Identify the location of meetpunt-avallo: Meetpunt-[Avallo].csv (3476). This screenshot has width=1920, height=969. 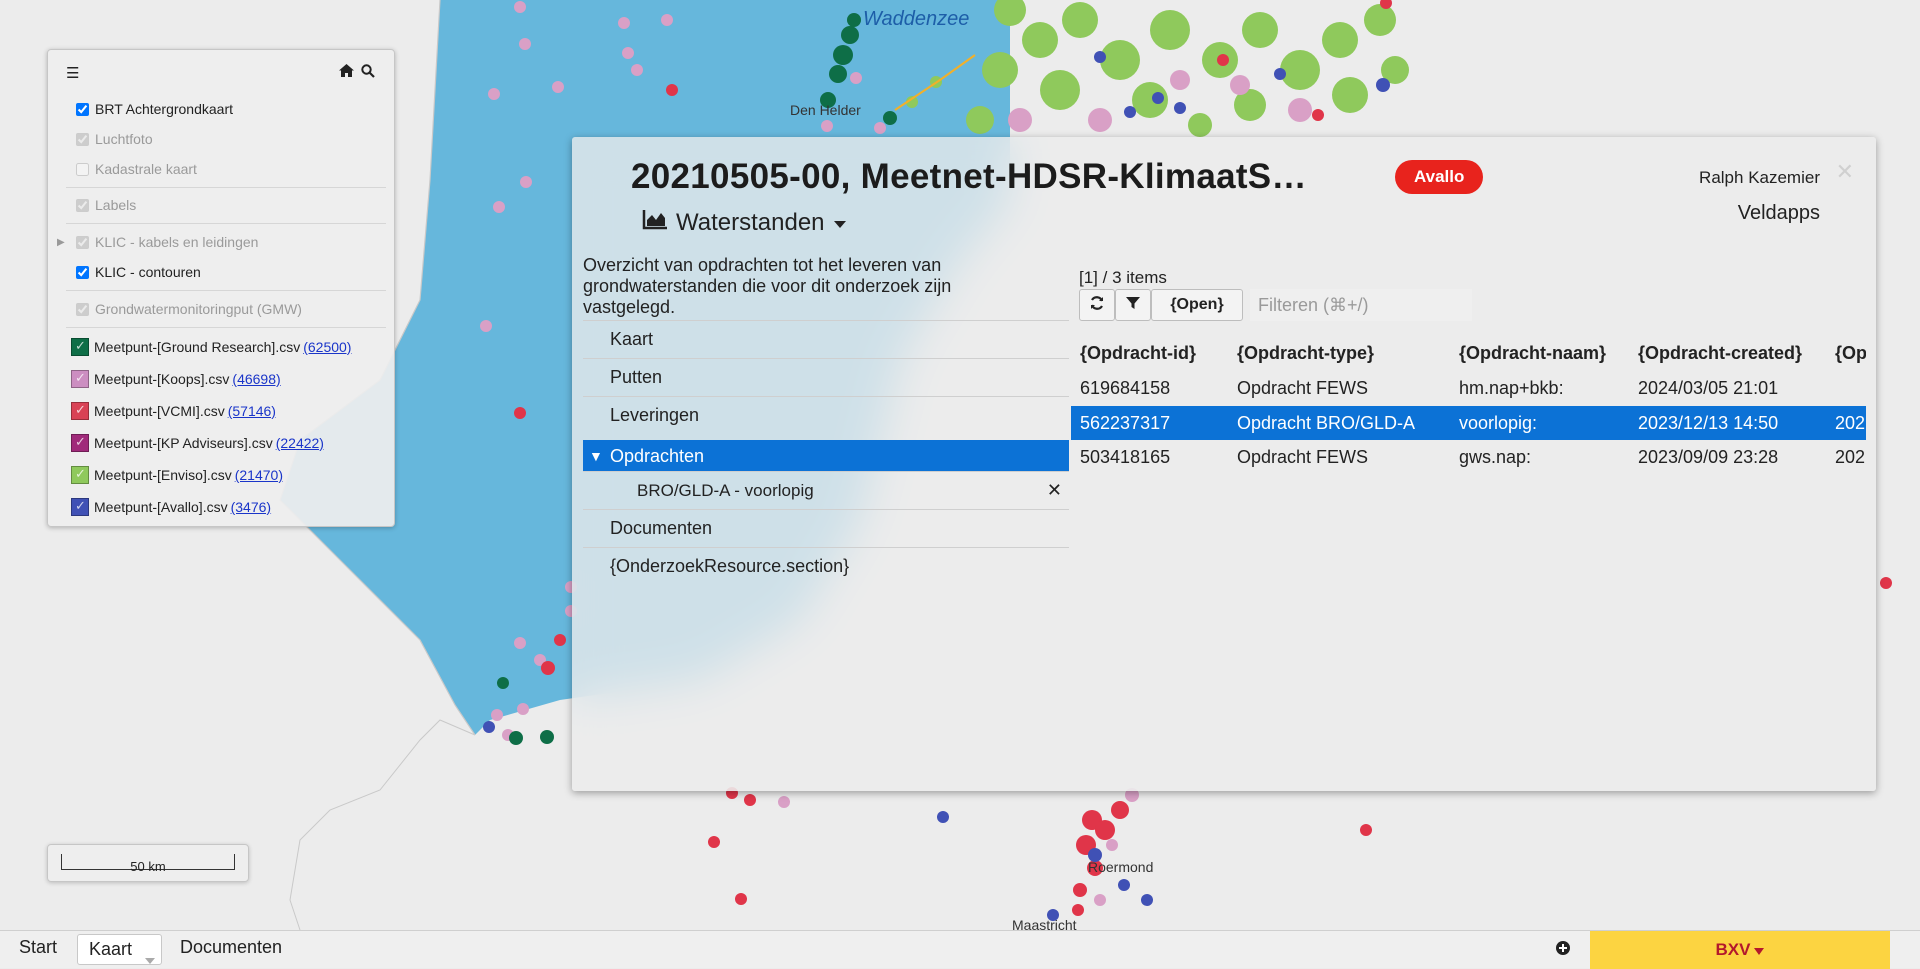
(232, 507).